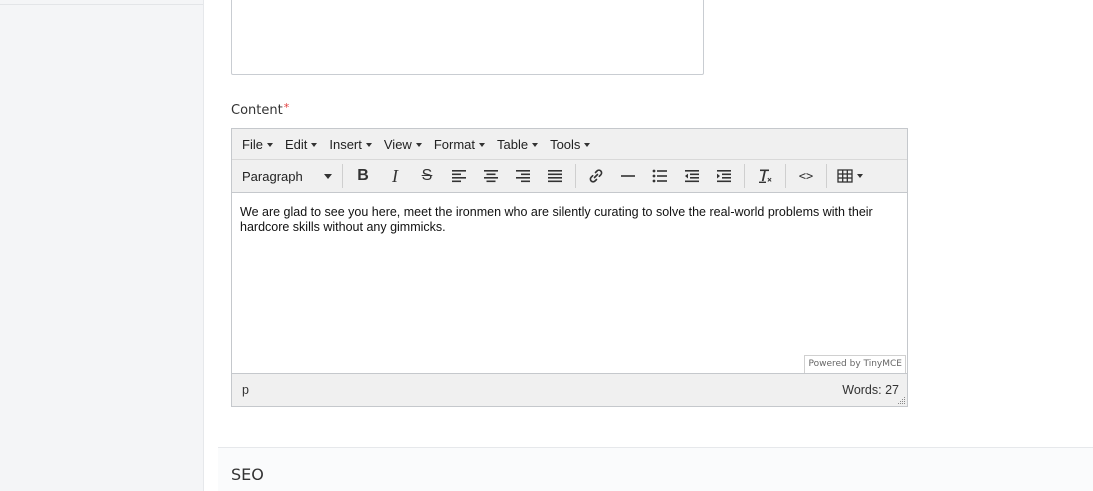 This screenshot has height=491, width=1093. I want to click on bold-icon: B, so click(363, 175).